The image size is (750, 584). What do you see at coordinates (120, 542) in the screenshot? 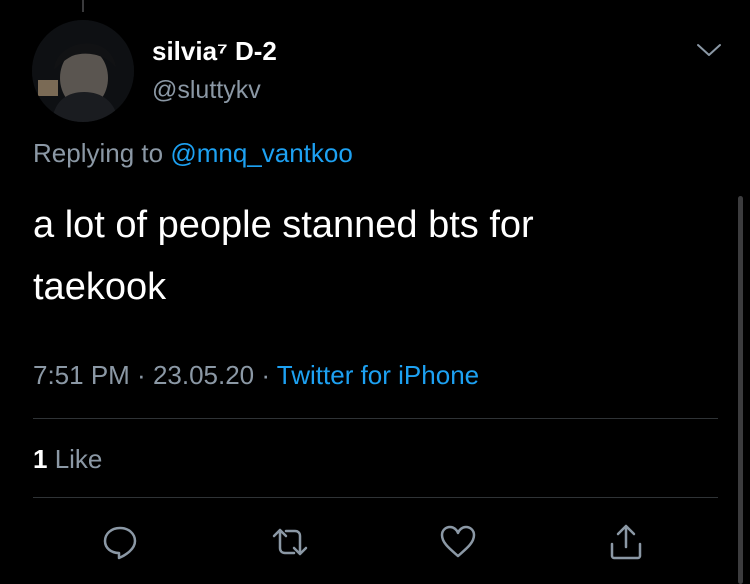
I see `reply-icon` at bounding box center [120, 542].